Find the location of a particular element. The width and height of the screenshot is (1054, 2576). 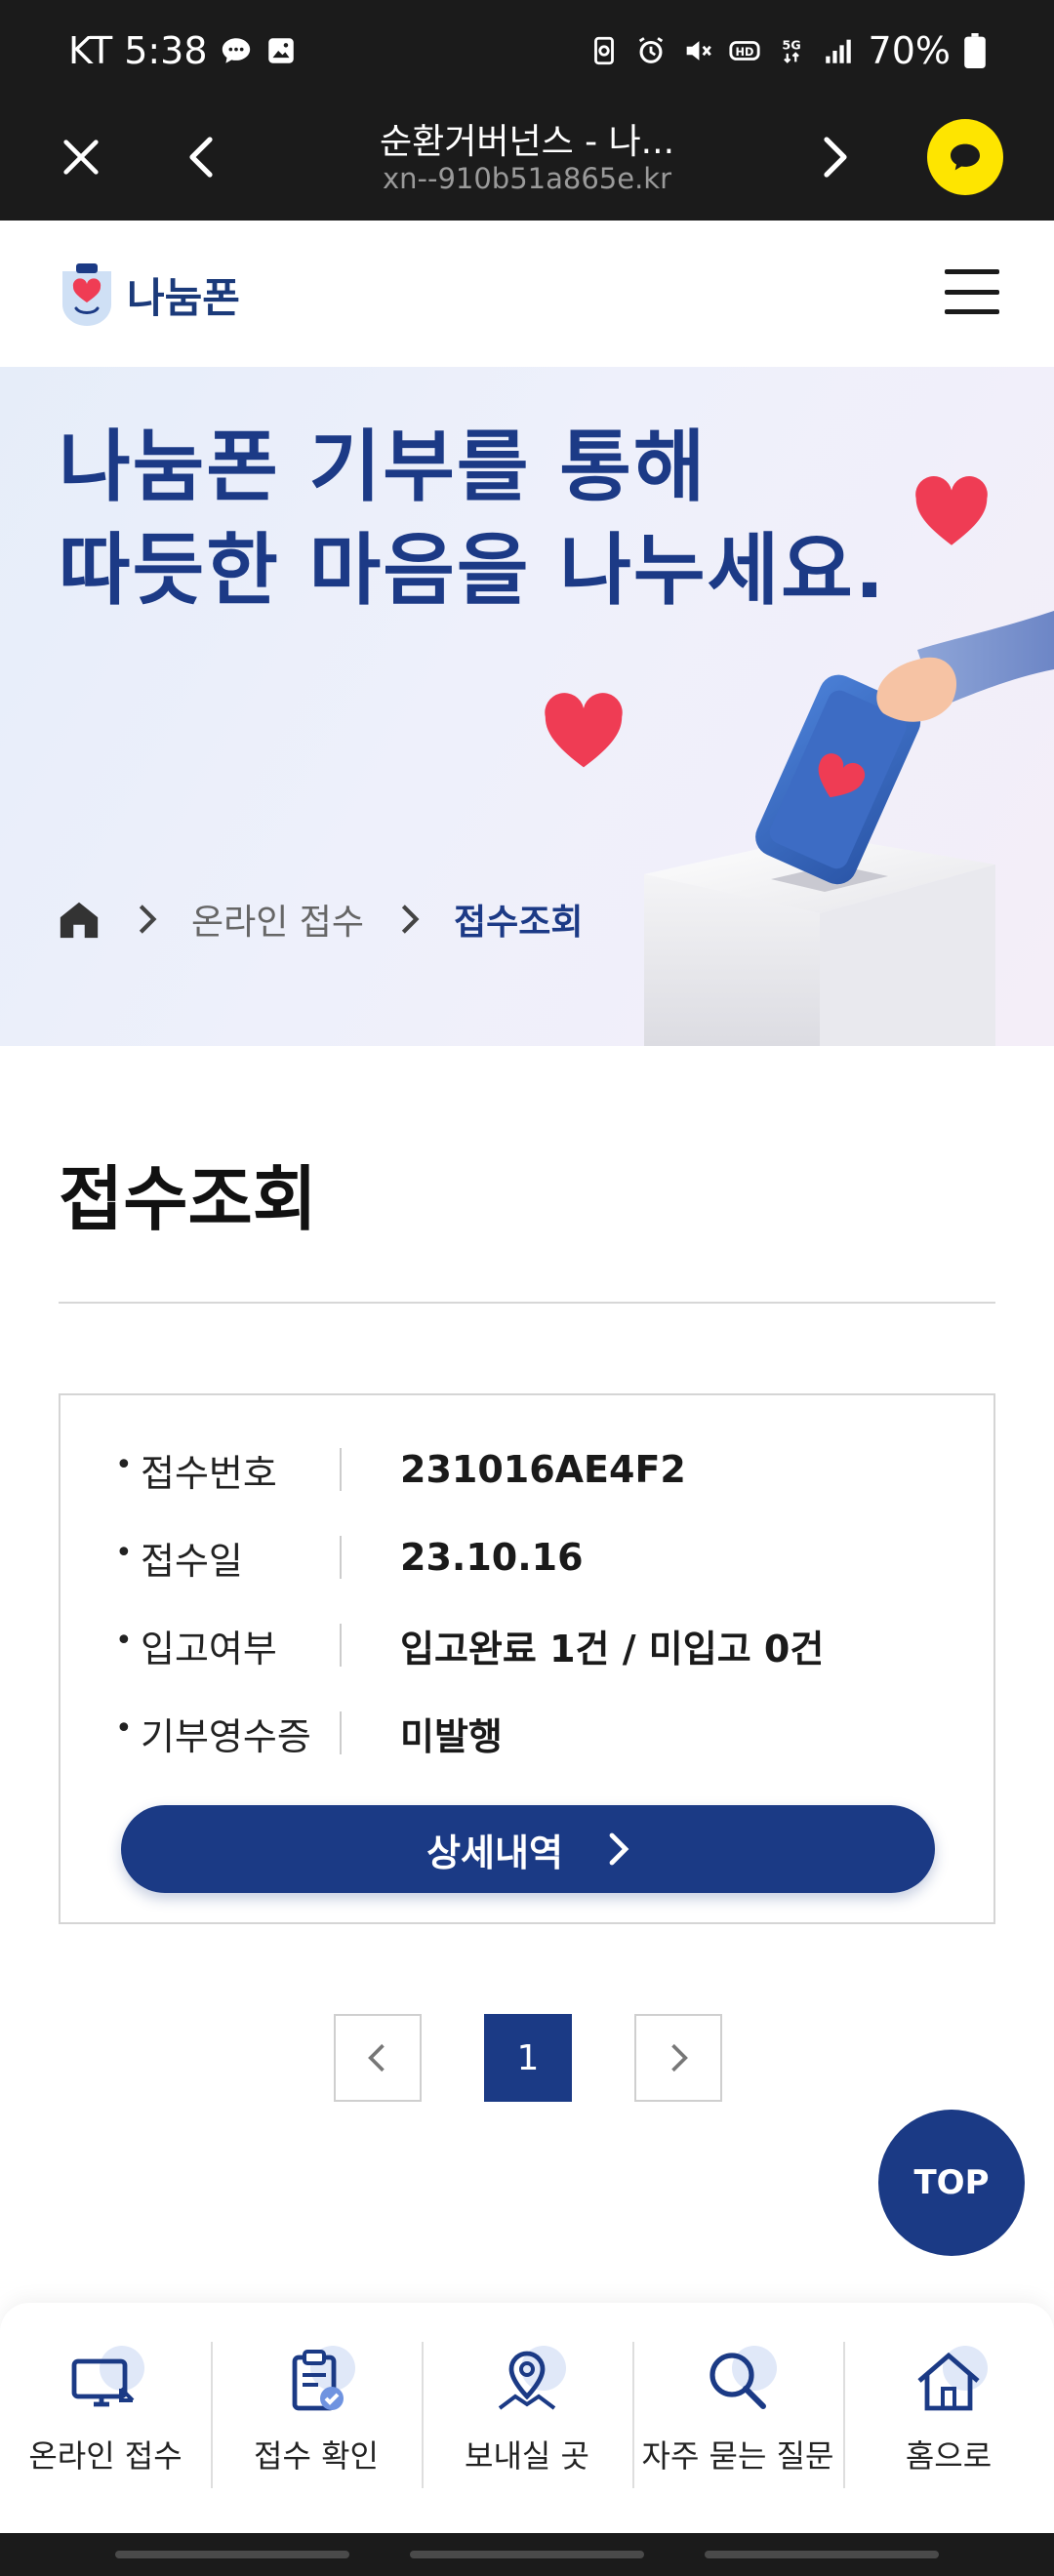

nav-label: 자주 묻는 질문 is located at coordinates (737, 2456).